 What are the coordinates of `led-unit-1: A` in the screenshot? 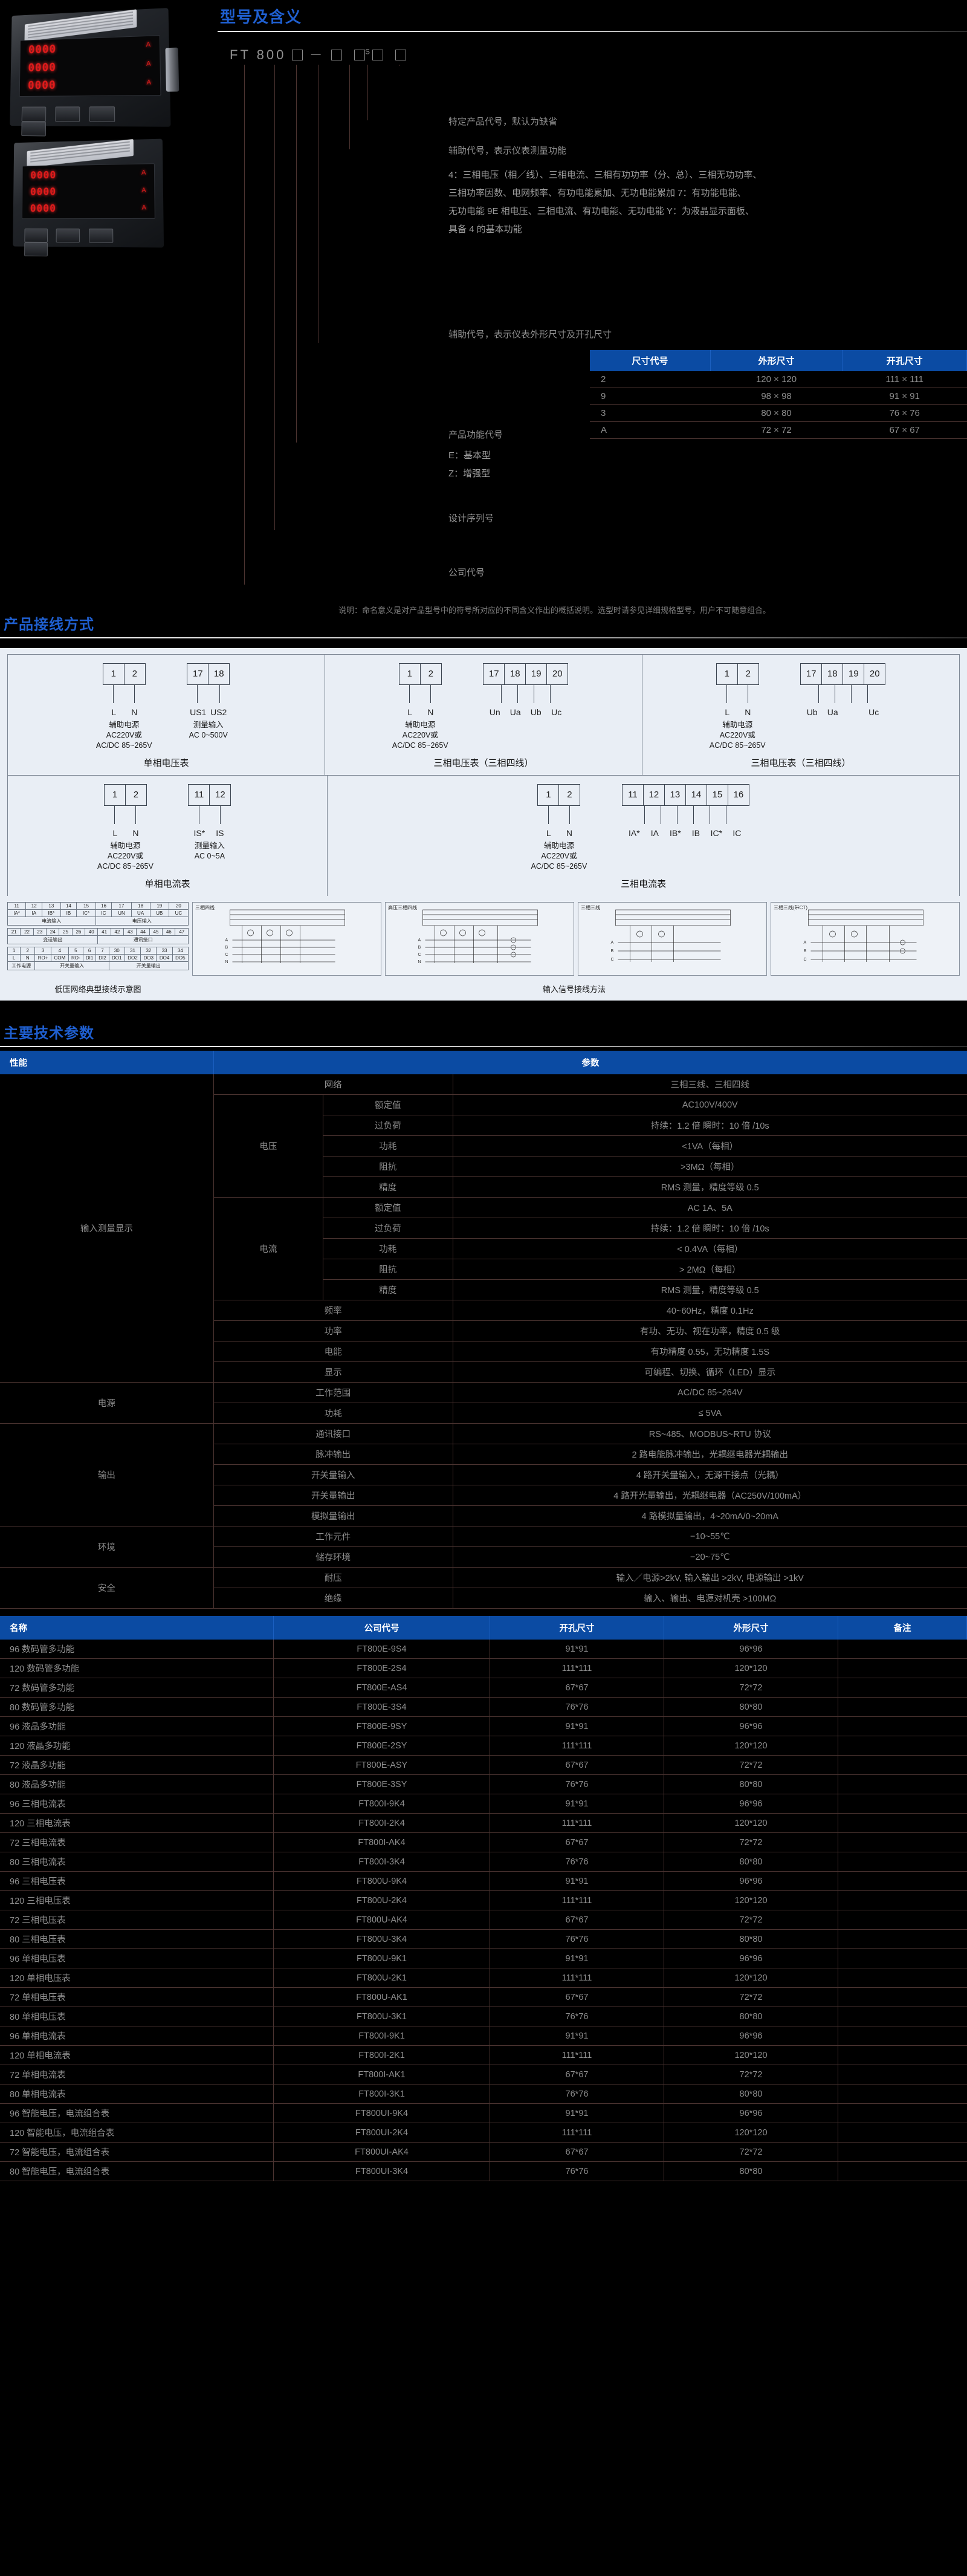 It's located at (143, 173).